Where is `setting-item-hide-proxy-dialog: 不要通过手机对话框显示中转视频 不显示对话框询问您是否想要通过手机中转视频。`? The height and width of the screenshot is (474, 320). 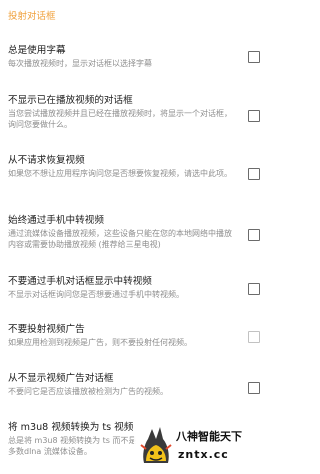
setting-item-hide-proxy-dialog: 不要通过手机对话框显示中转视频 不显示对话框询问您是否想要通过手机中转视频。 is located at coordinates (140, 287).